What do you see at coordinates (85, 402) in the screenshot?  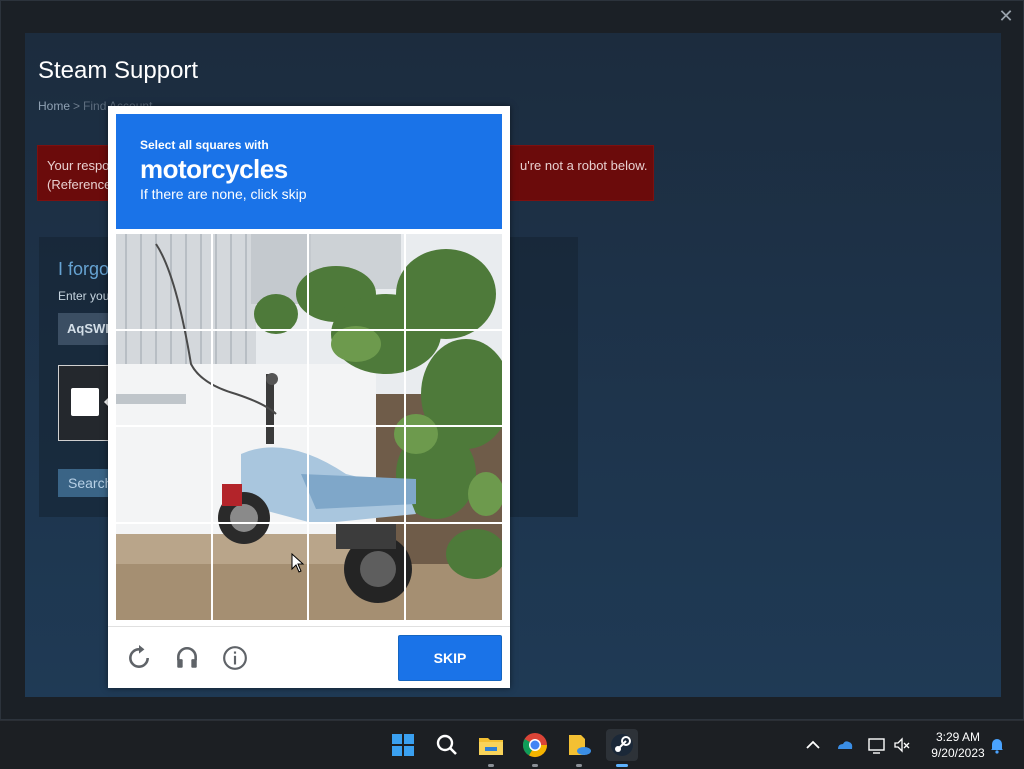 I see `recaptcha-checkbox` at bounding box center [85, 402].